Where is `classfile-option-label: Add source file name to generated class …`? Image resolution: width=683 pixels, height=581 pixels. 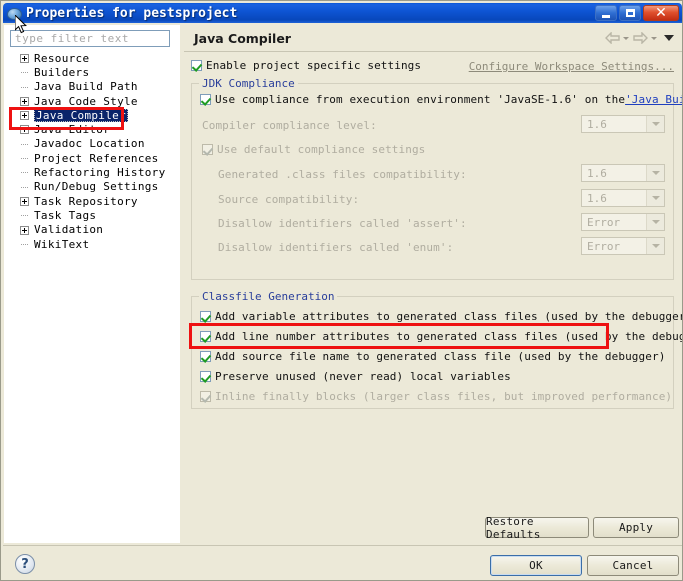 classfile-option-label: Add source file name to generated class … is located at coordinates (440, 356).